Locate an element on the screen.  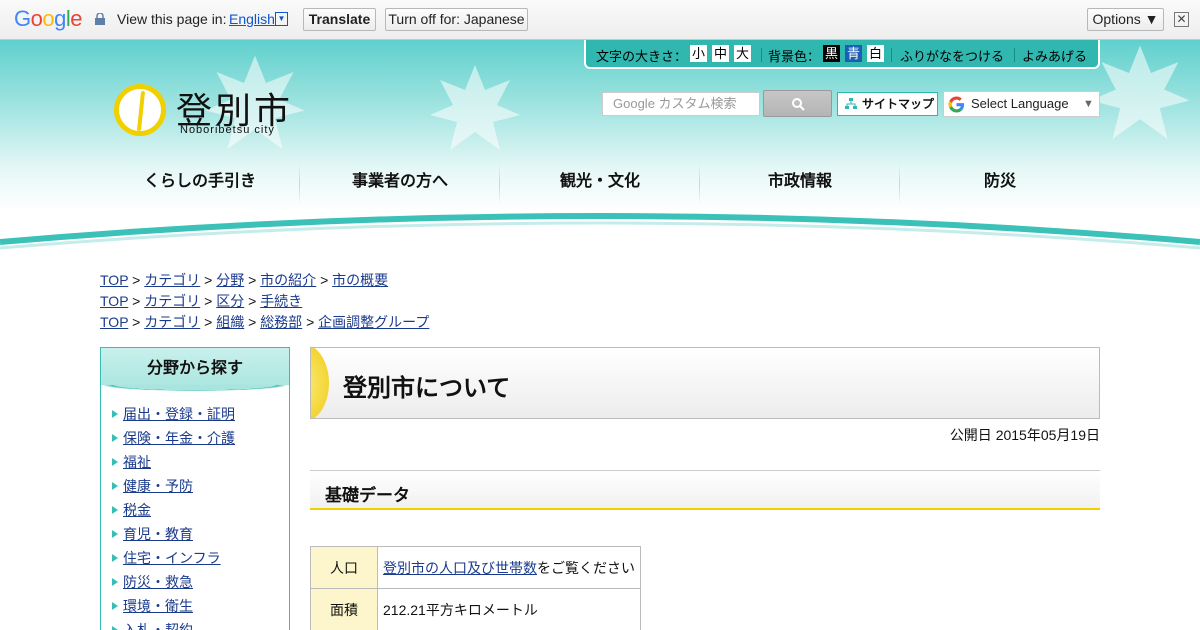
sidebar-item: 住宅・インフラ is located at coordinates (199, 558).